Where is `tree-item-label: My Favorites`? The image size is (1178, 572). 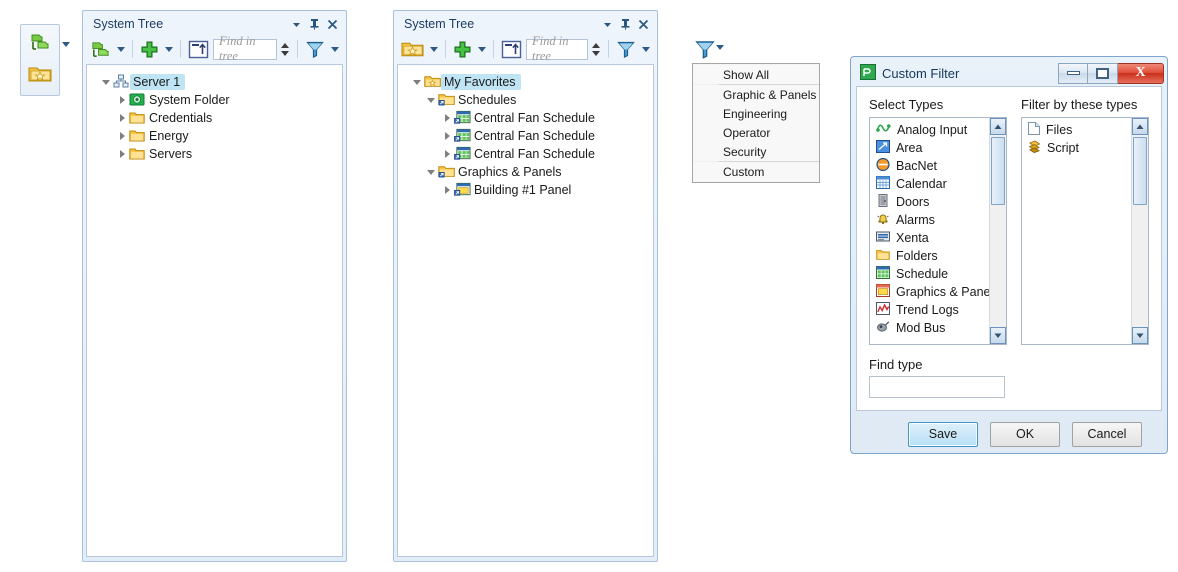 tree-item-label: My Favorites is located at coordinates (481, 82).